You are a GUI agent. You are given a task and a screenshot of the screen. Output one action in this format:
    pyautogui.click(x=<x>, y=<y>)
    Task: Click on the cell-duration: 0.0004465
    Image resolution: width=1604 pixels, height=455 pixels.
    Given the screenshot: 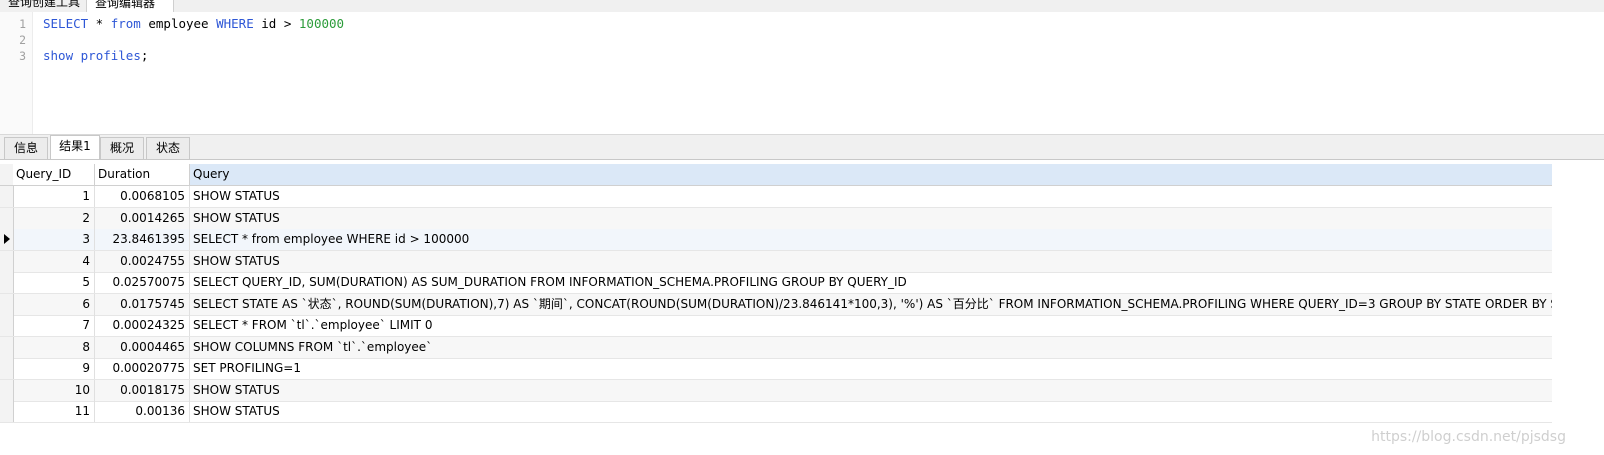 What is the action you would take?
    pyautogui.click(x=142, y=347)
    